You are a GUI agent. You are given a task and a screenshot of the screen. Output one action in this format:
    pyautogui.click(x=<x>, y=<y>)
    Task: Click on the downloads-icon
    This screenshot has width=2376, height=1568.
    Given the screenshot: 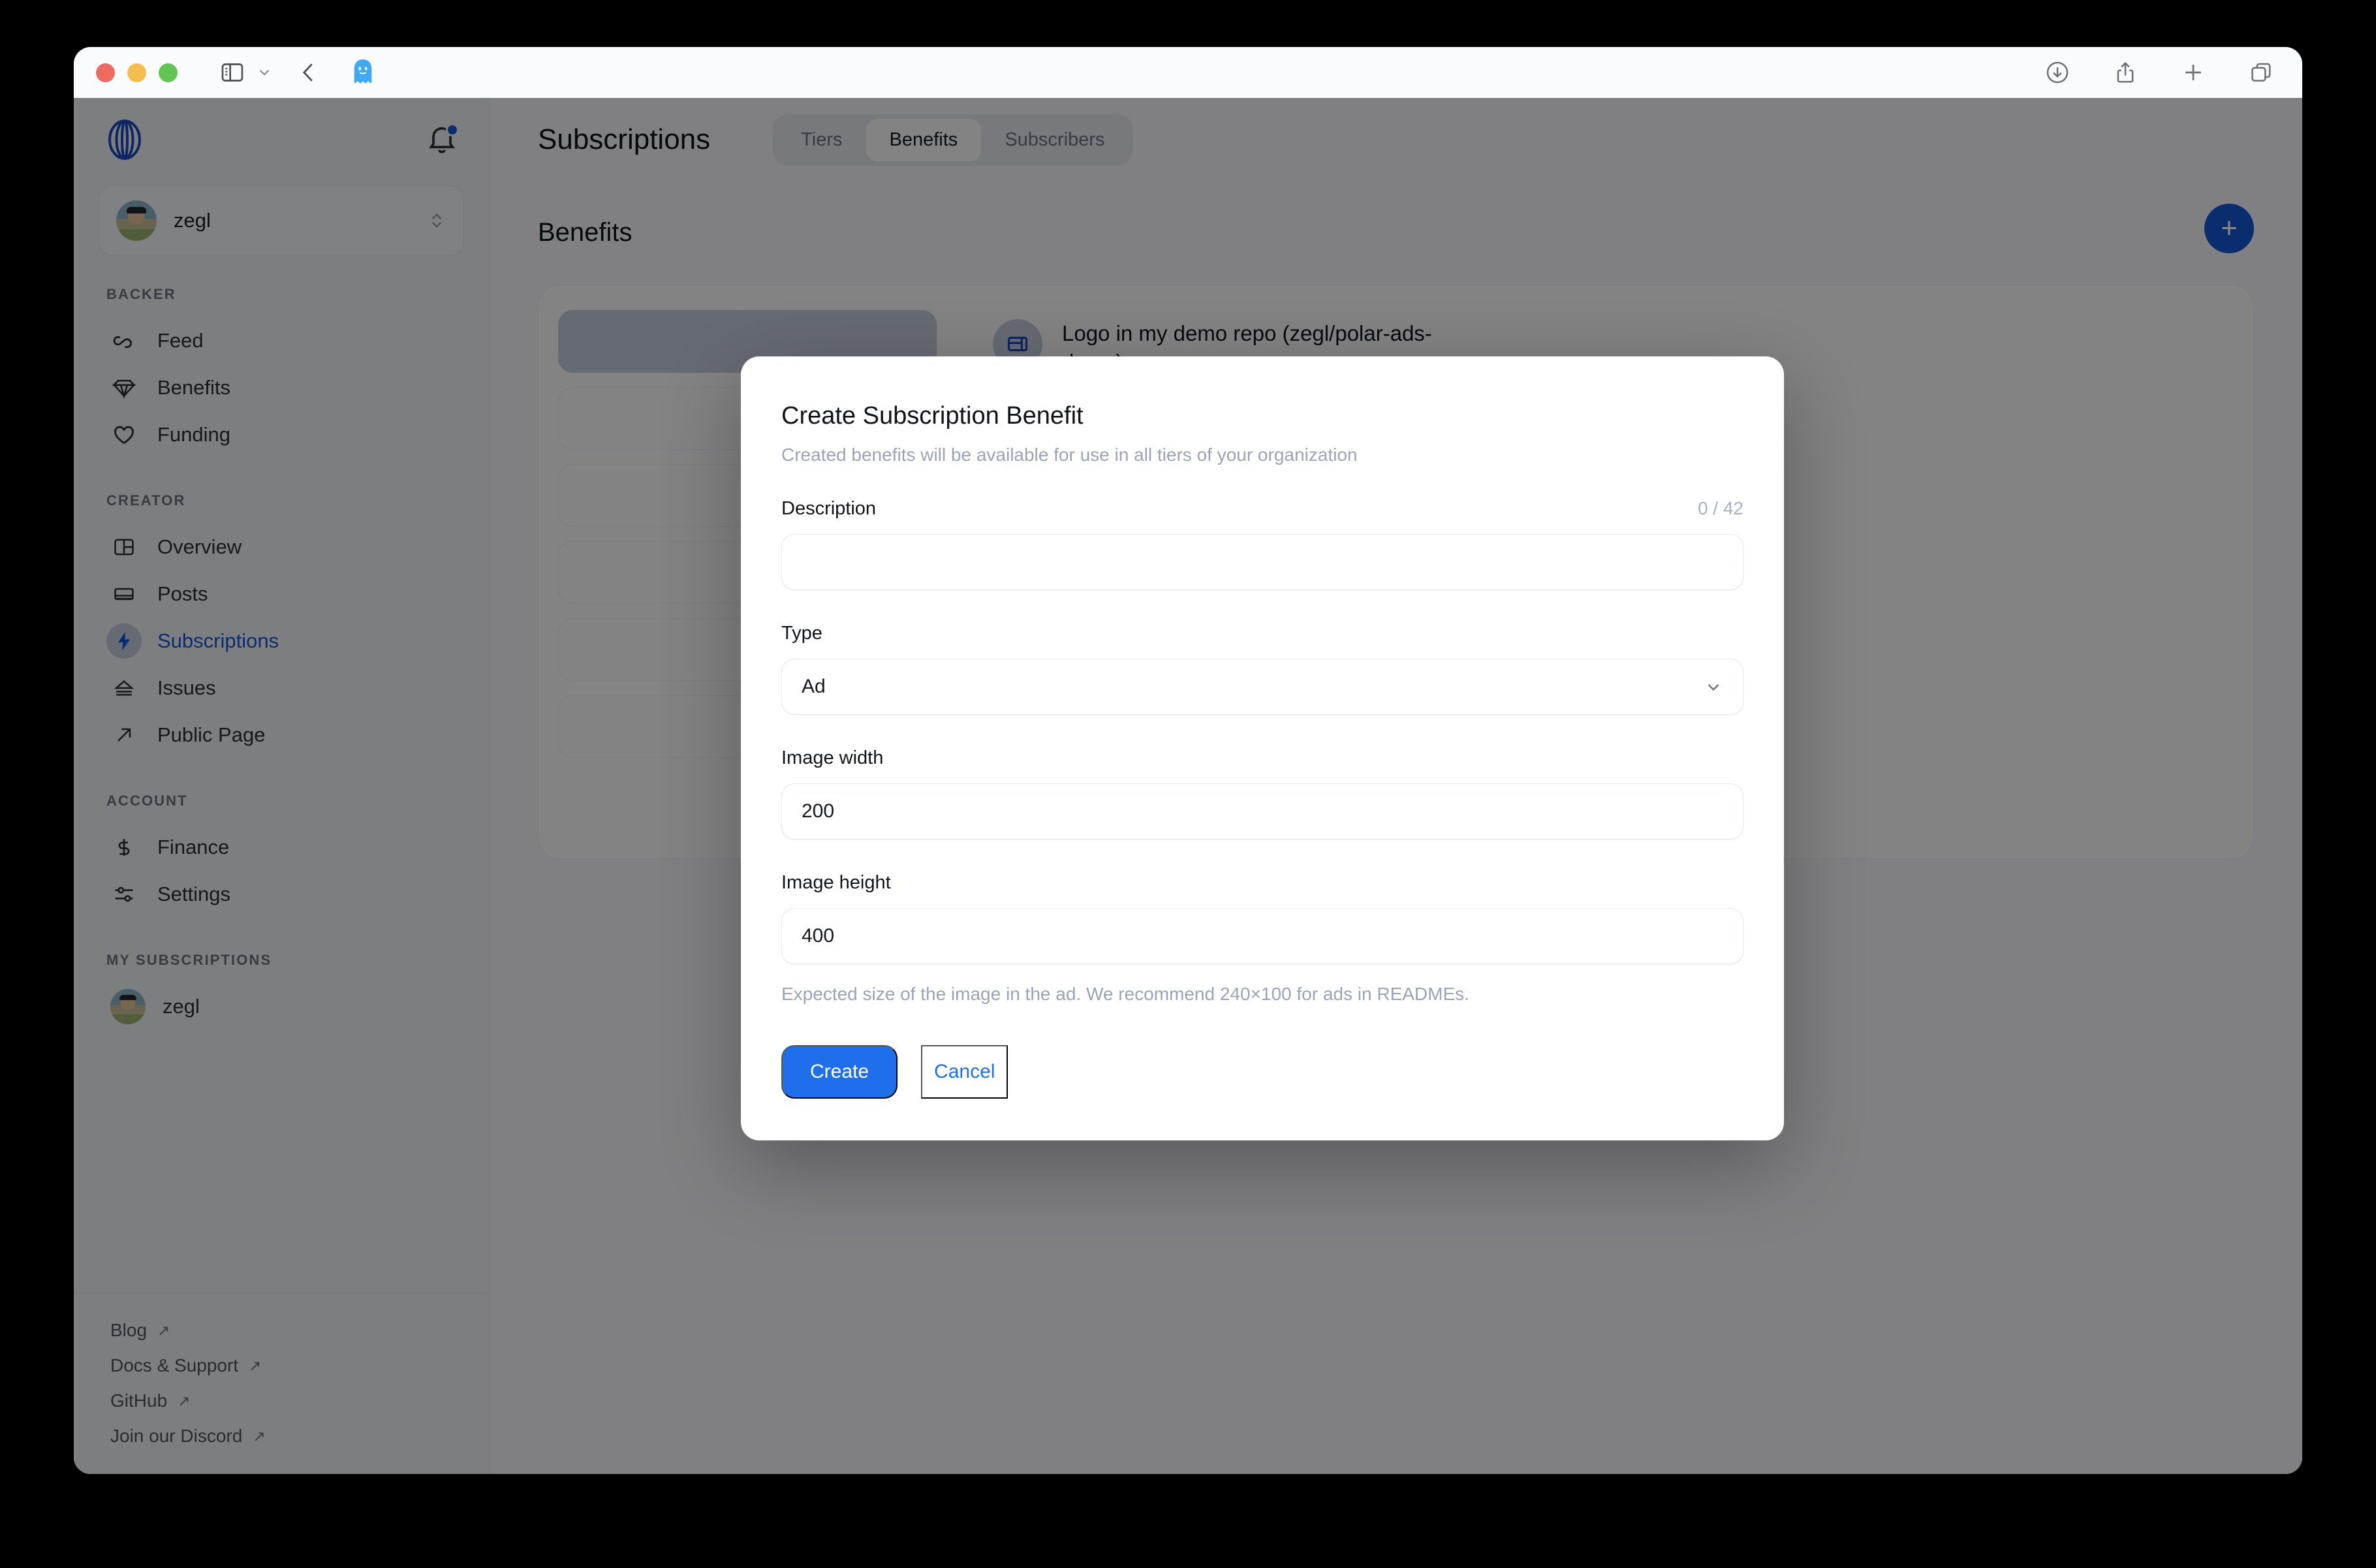 What is the action you would take?
    pyautogui.click(x=2057, y=72)
    